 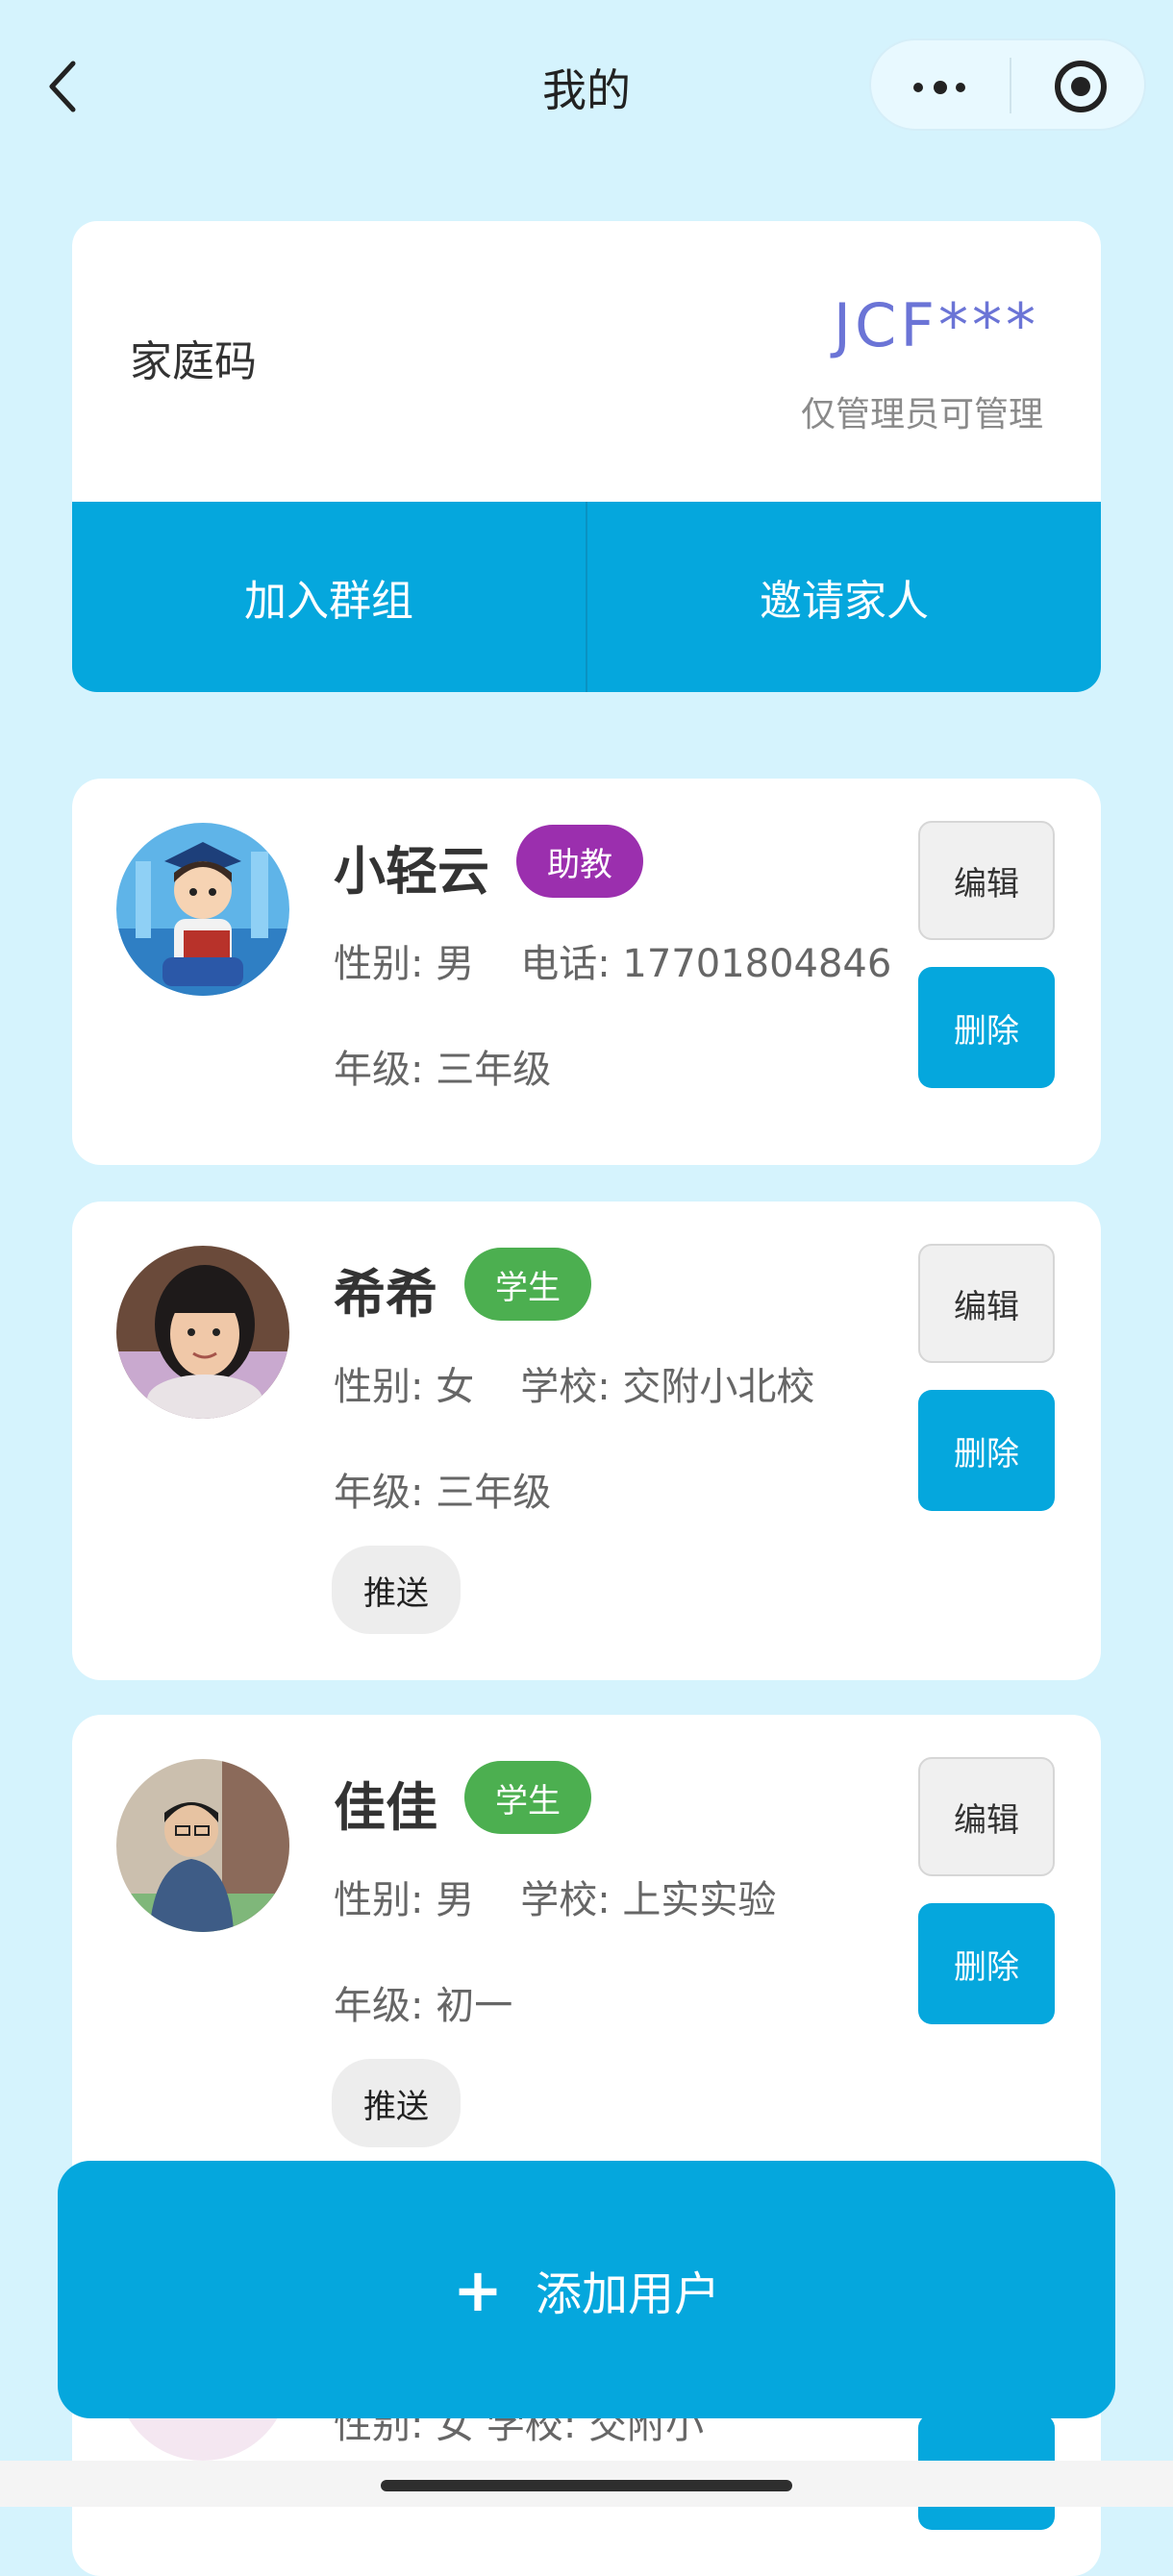 What do you see at coordinates (586, 2486) in the screenshot?
I see `home-indicator` at bounding box center [586, 2486].